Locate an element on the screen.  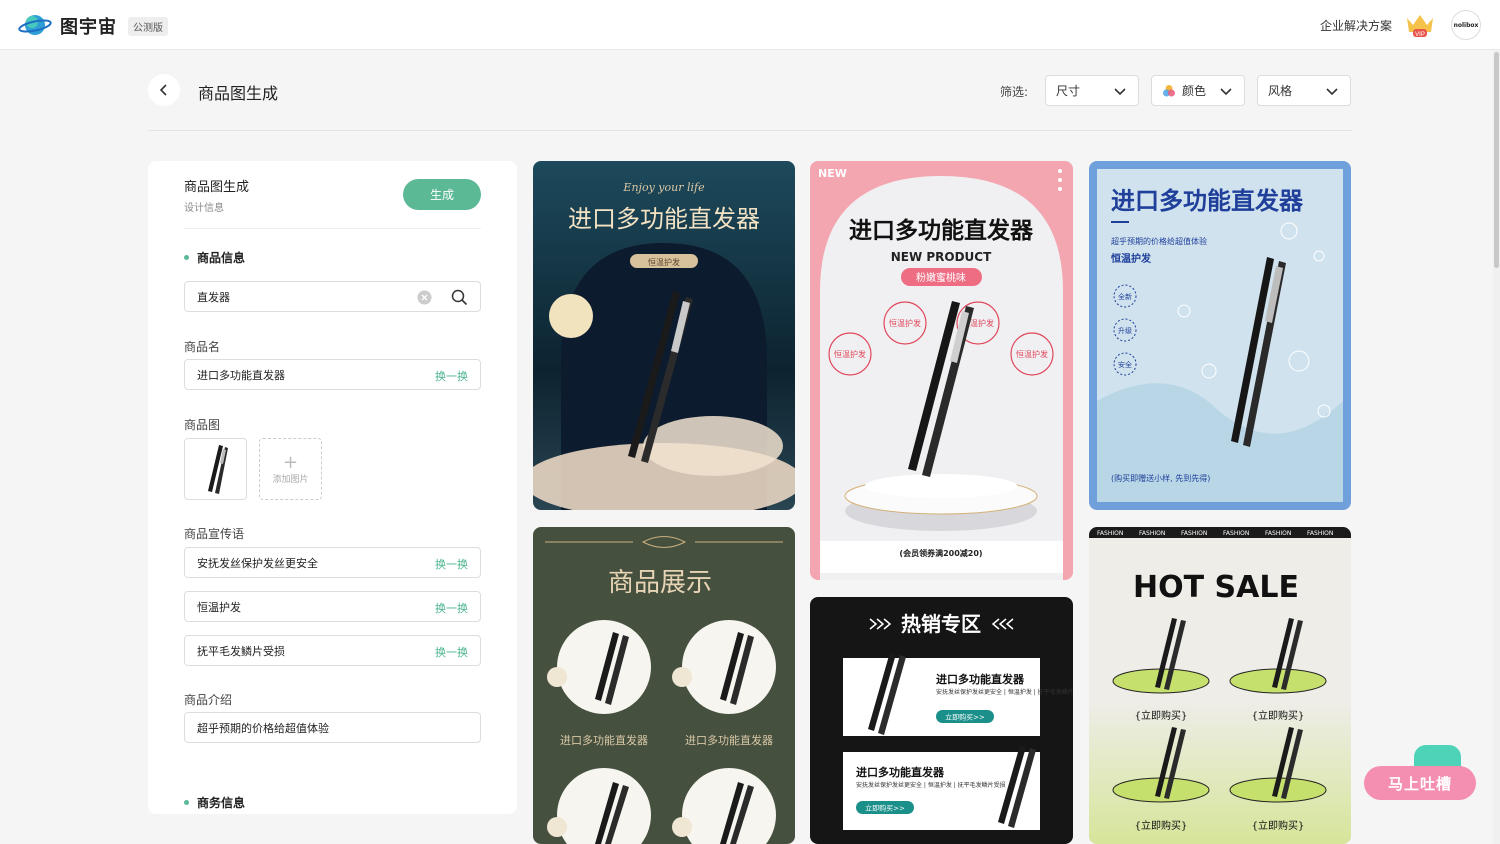
product-search-input: 直发器 is located at coordinates (332, 296).